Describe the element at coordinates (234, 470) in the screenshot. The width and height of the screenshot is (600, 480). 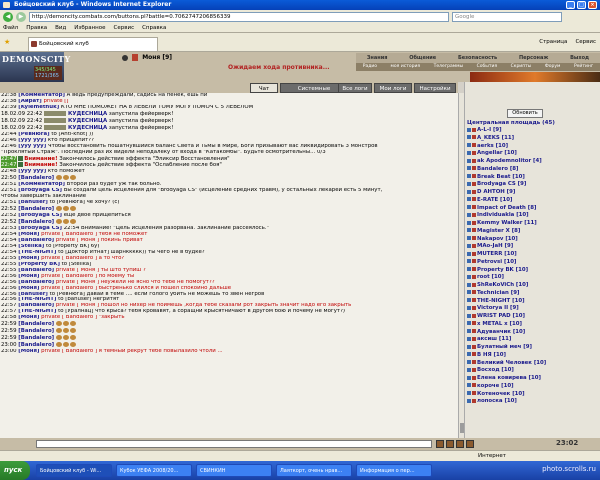
I see `taskbar-item-2: СВИНКИН` at that location.